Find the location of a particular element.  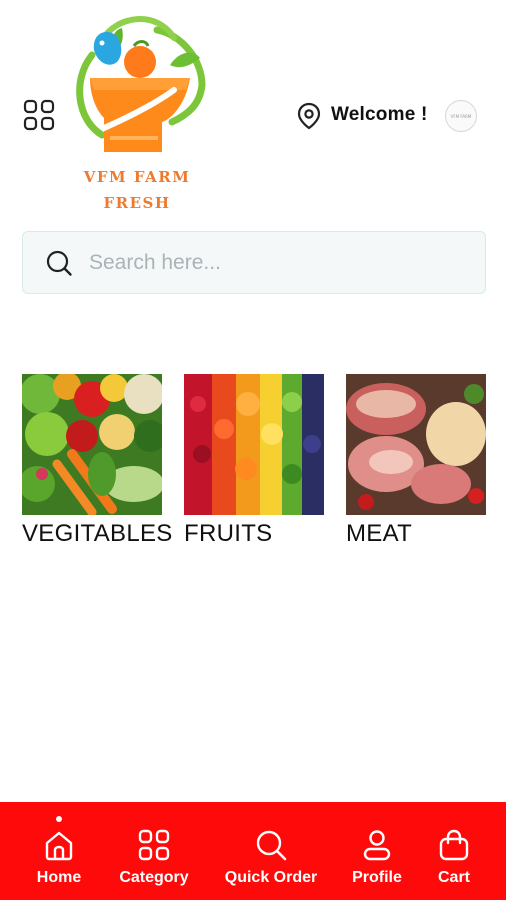

search-input is located at coordinates (279, 263).